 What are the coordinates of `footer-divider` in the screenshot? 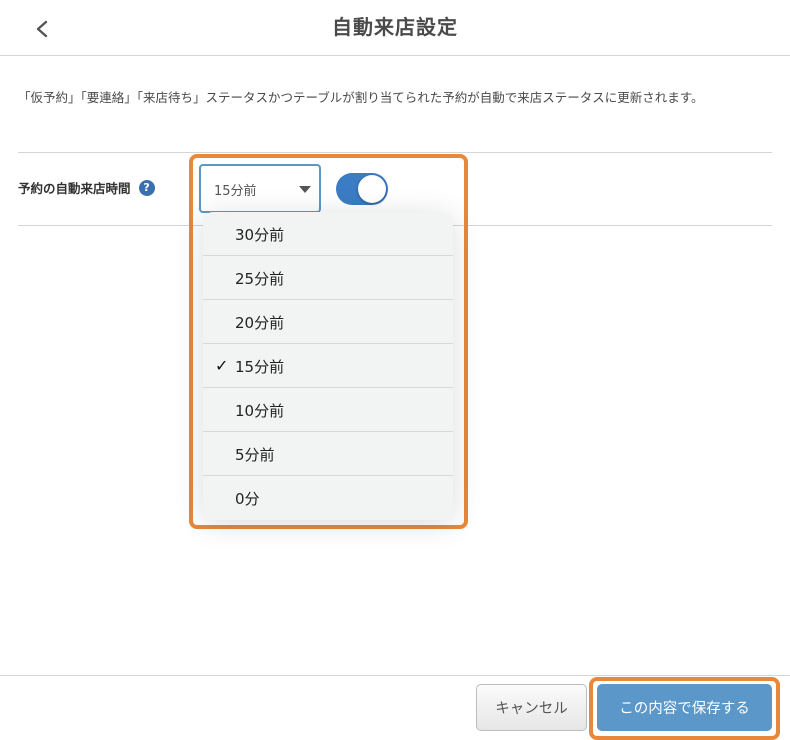 It's located at (395, 675).